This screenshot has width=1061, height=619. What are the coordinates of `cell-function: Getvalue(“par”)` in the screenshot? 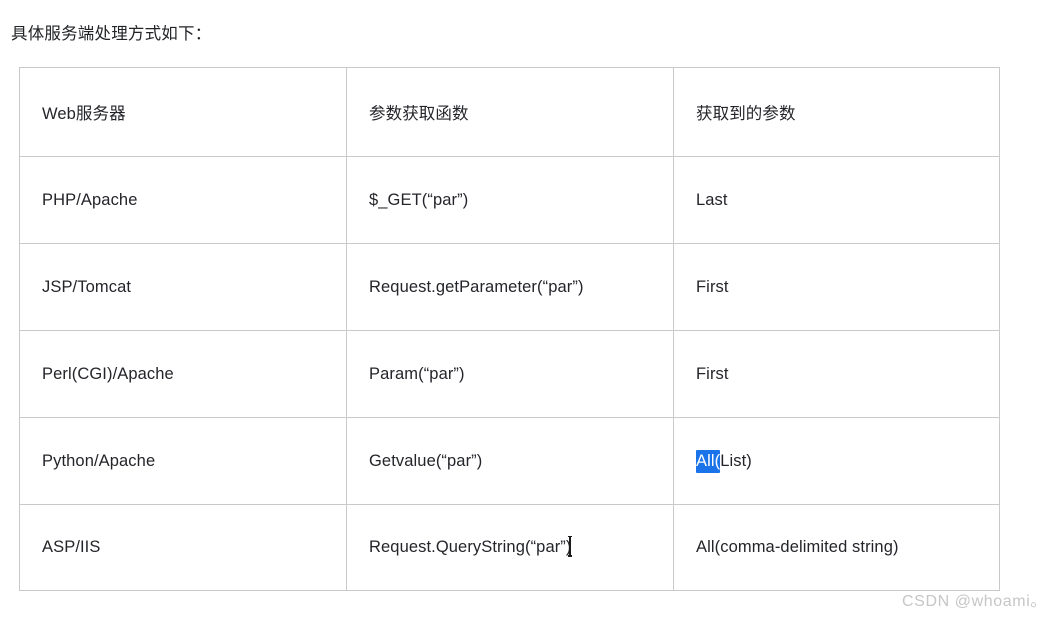 It's located at (510, 461).